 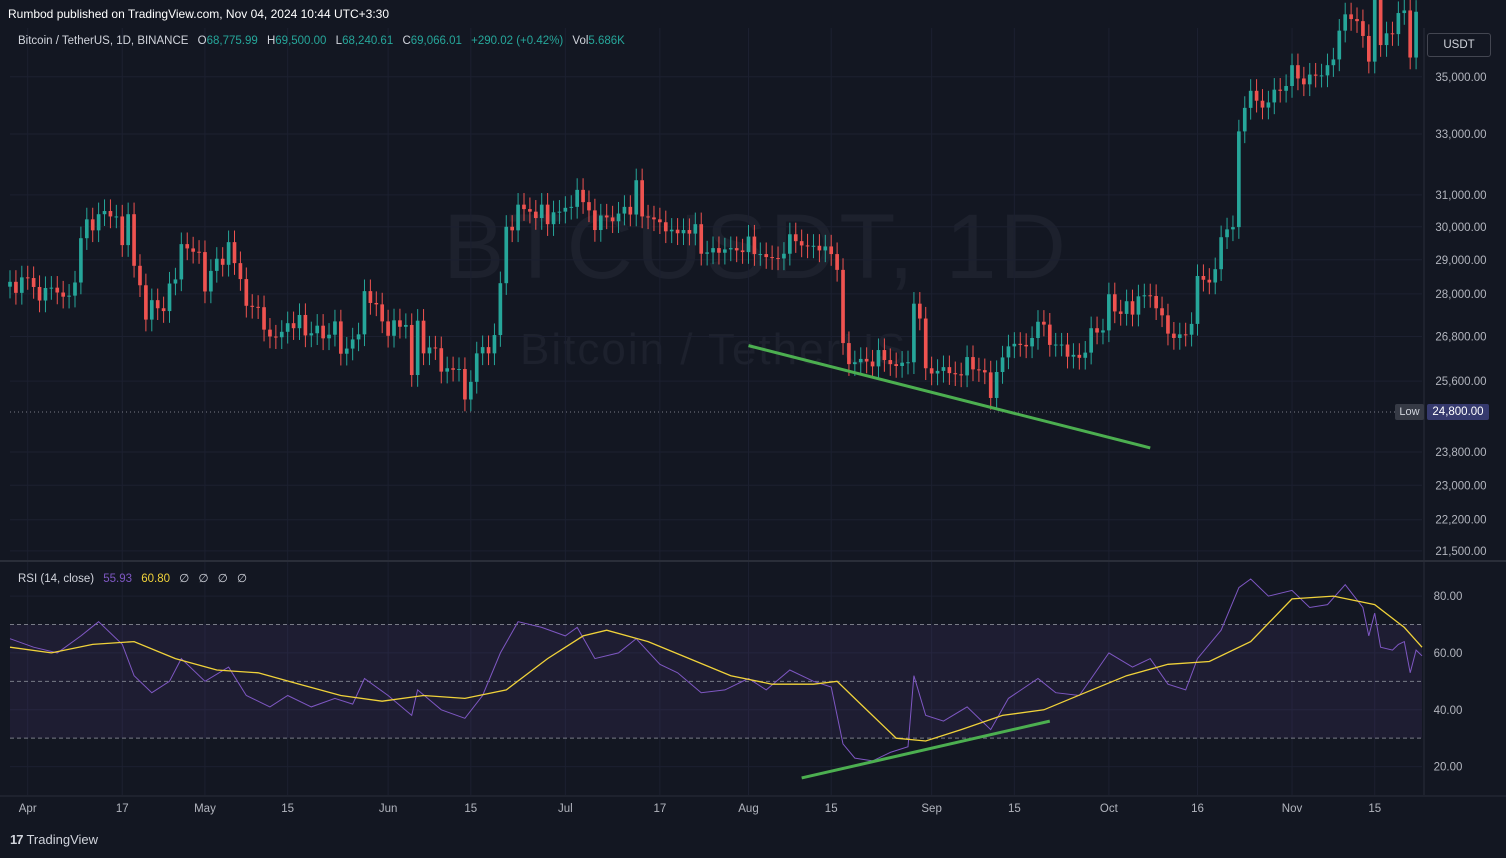 I want to click on price-tick-label: 28,000.00, so click(x=1460, y=295).